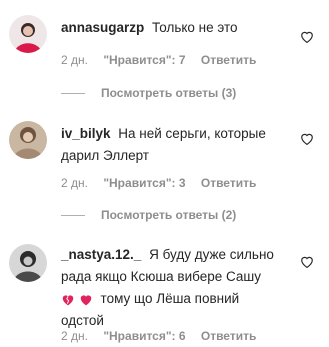 The image size is (329, 347). I want to click on comment-likes: "Нравится": 7, so click(144, 60).